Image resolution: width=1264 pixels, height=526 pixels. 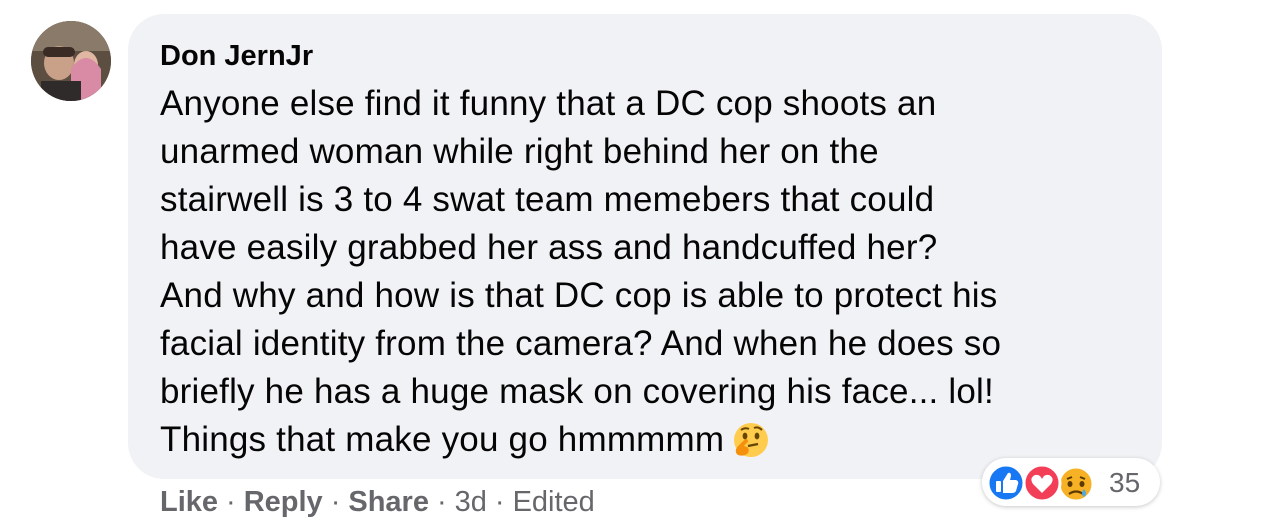 I want to click on reaction-icons, so click(x=1040, y=482).